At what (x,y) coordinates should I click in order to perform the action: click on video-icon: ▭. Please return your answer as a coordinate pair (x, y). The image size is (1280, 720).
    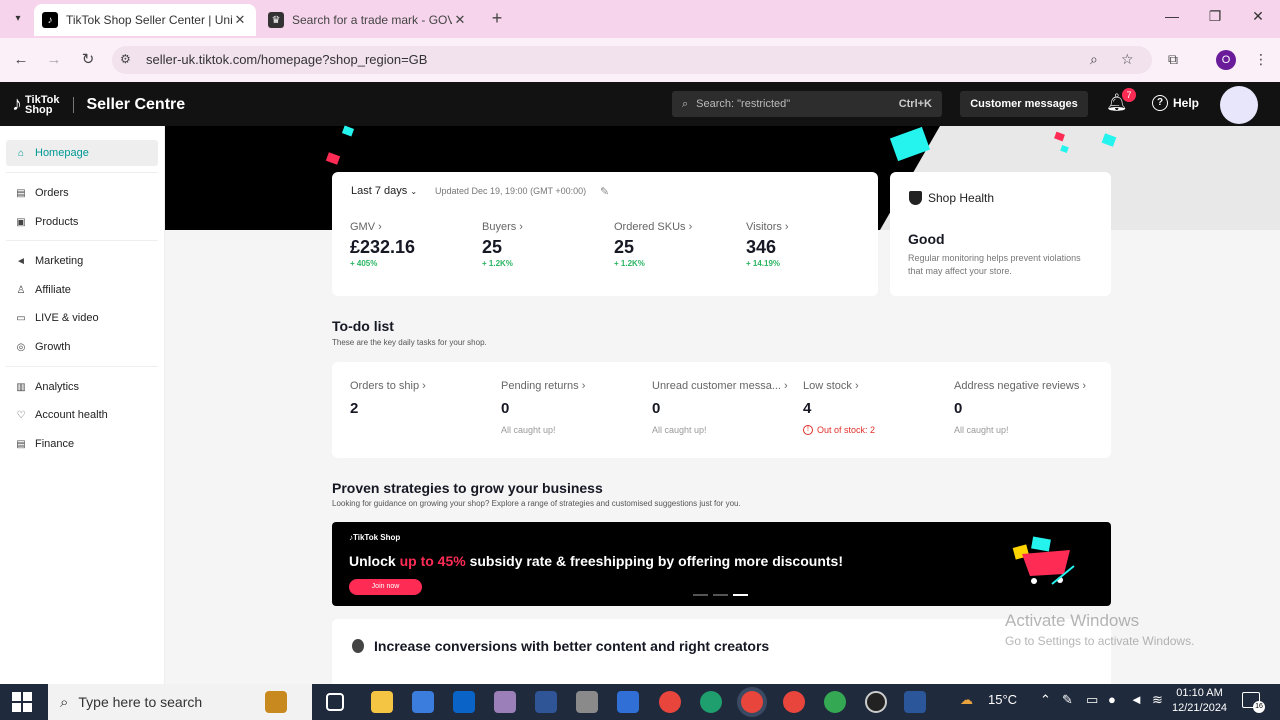
    Looking at the image, I should click on (21, 318).